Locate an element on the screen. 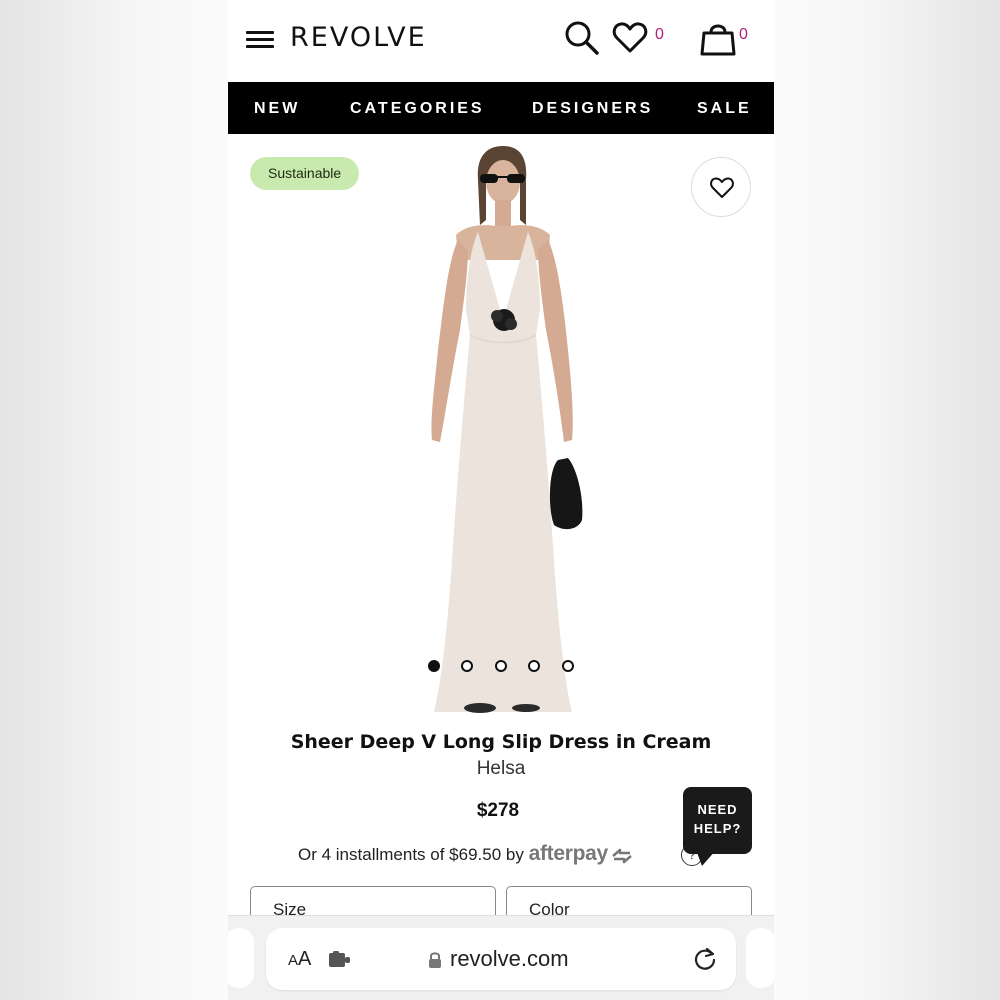  extension-icon is located at coordinates (340, 960).